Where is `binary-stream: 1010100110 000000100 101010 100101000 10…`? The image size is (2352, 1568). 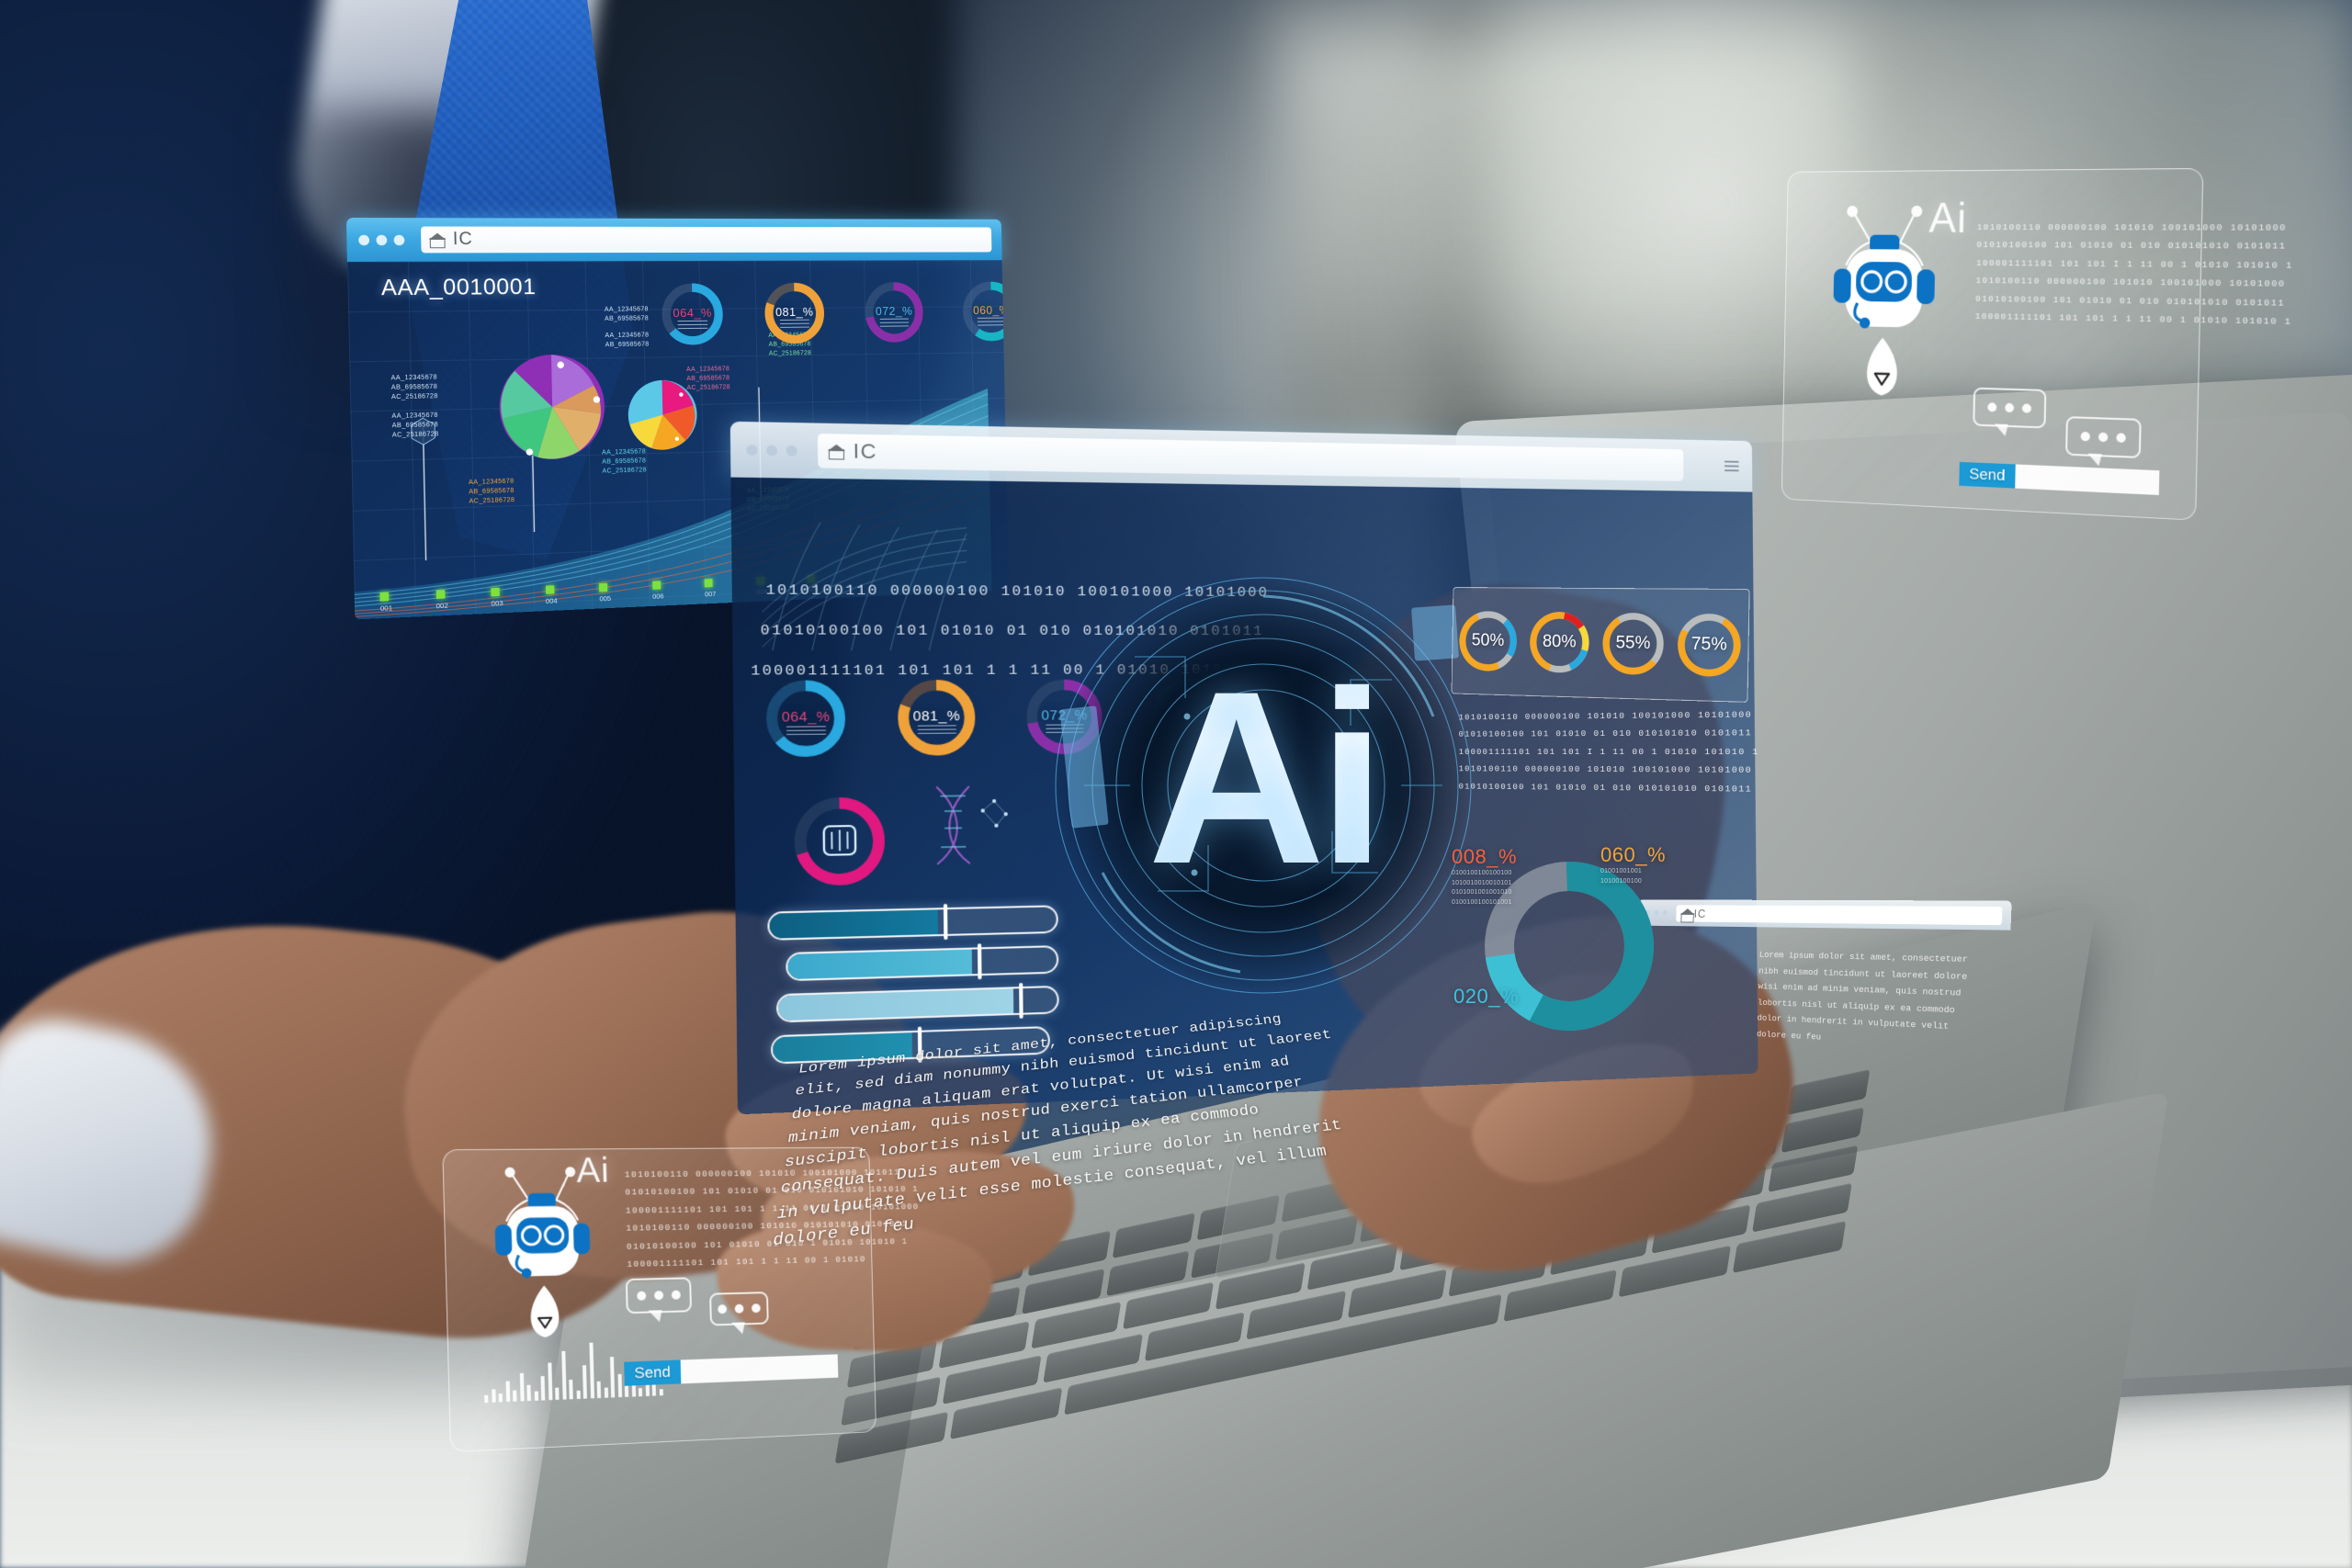
binary-stream: 1010100110 000000100 101010 100101000 10… is located at coordinates (2134, 275).